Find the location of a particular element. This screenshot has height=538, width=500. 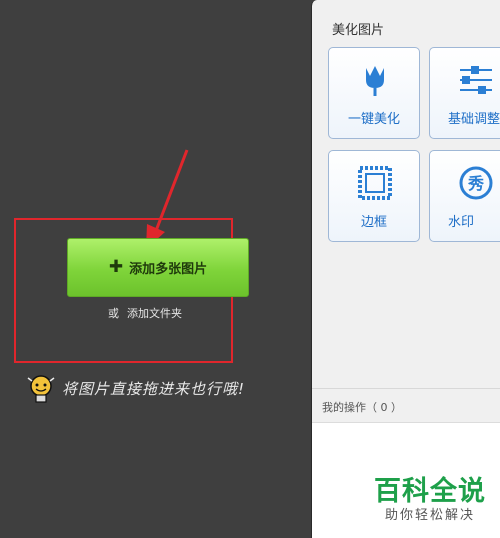

tile-label: 边框 is located at coordinates (373, 222).